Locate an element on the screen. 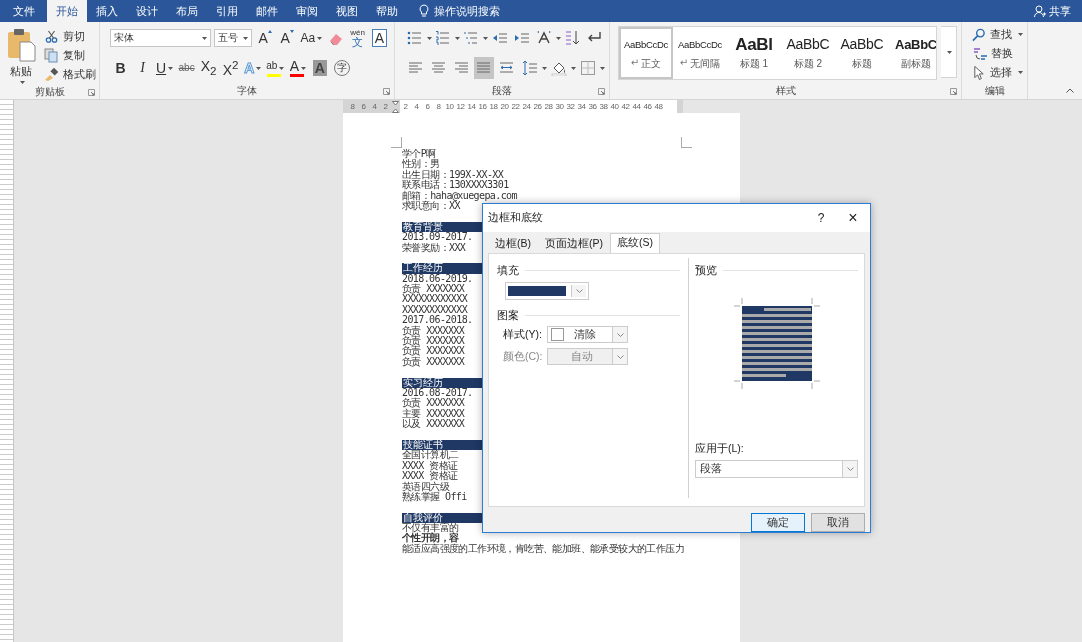  copy-command: 复制 is located at coordinates (70, 55).